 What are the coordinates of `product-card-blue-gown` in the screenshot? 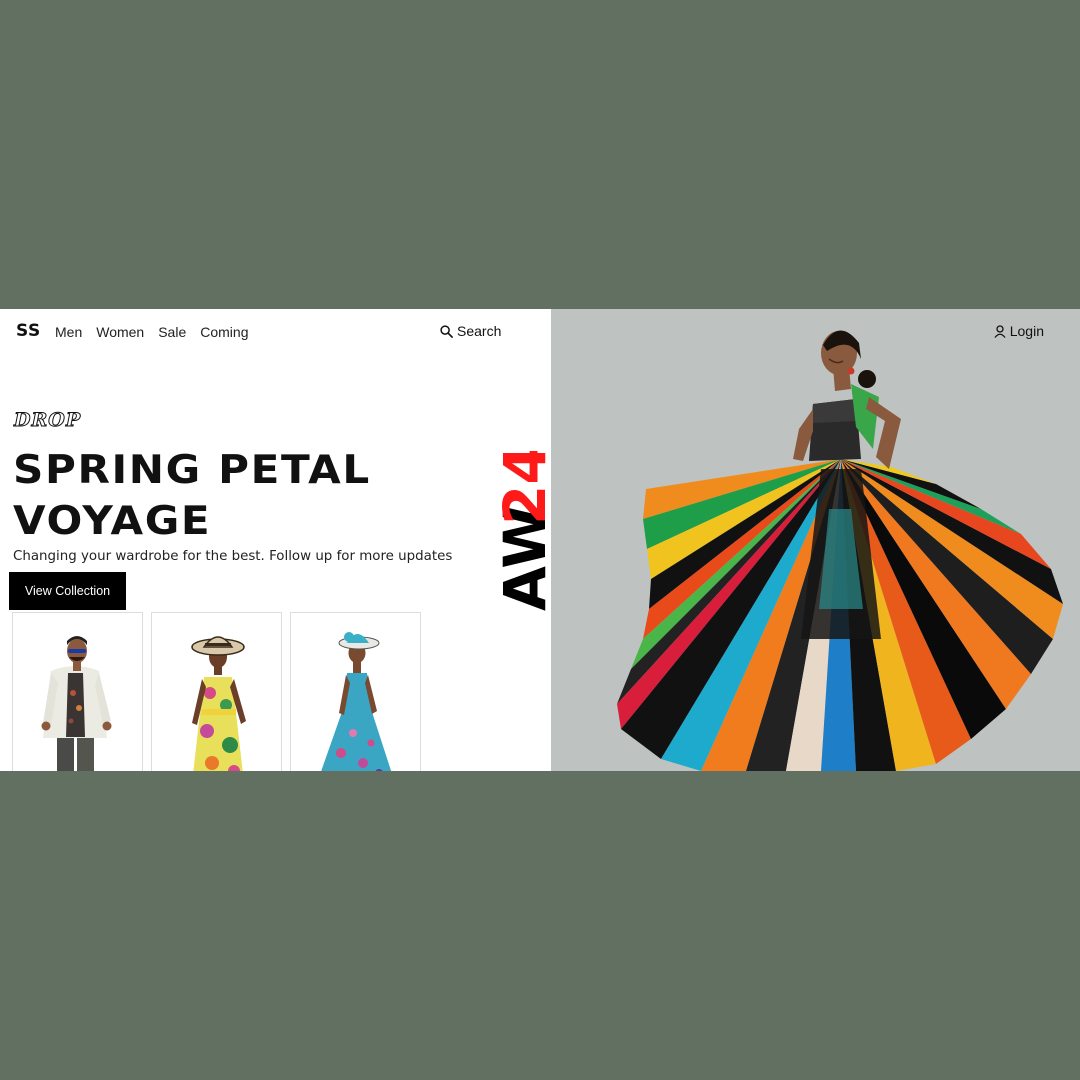 It's located at (355, 691).